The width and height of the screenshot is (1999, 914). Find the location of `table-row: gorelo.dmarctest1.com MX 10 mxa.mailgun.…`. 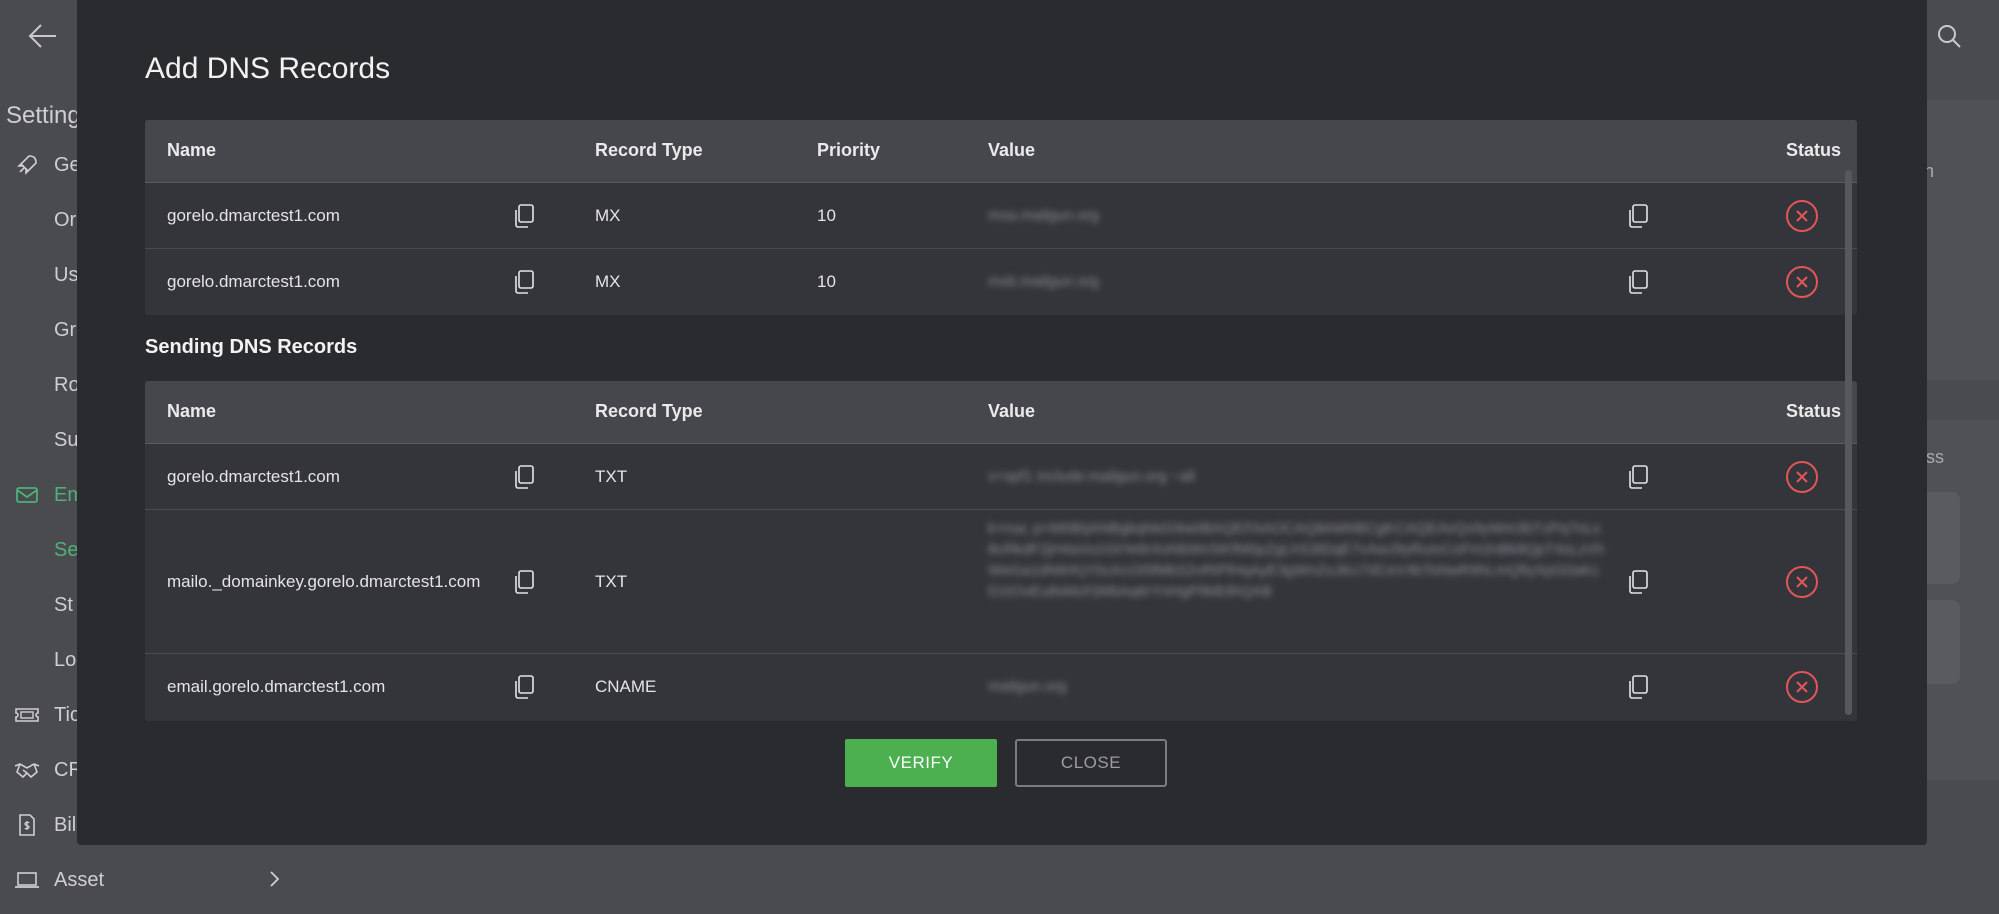

table-row: gorelo.dmarctest1.com MX 10 mxa.mailgun.… is located at coordinates (1001, 216).